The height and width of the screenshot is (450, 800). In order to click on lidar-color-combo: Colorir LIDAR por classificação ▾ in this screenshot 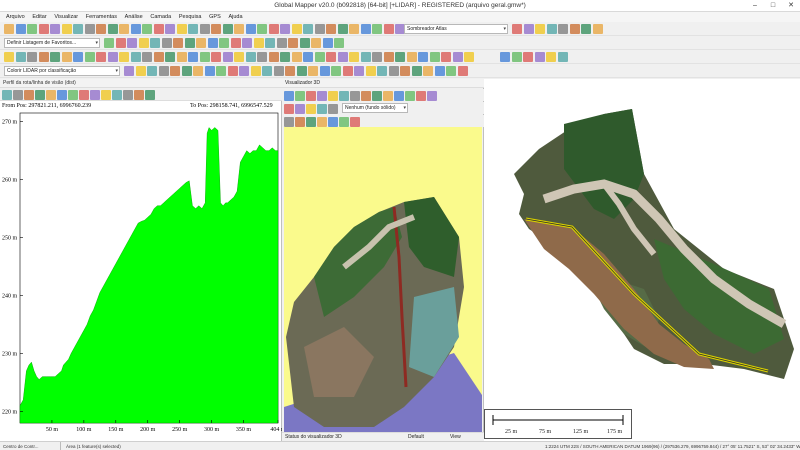, I will do `click(62, 71)`.